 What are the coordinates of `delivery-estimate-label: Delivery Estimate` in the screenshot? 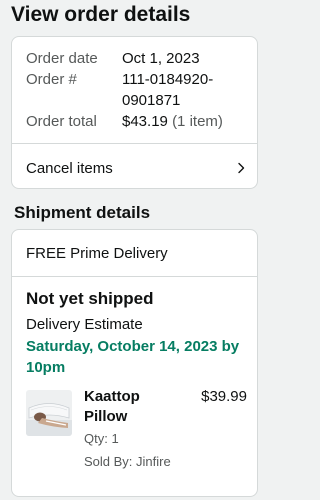 It's located at (84, 324).